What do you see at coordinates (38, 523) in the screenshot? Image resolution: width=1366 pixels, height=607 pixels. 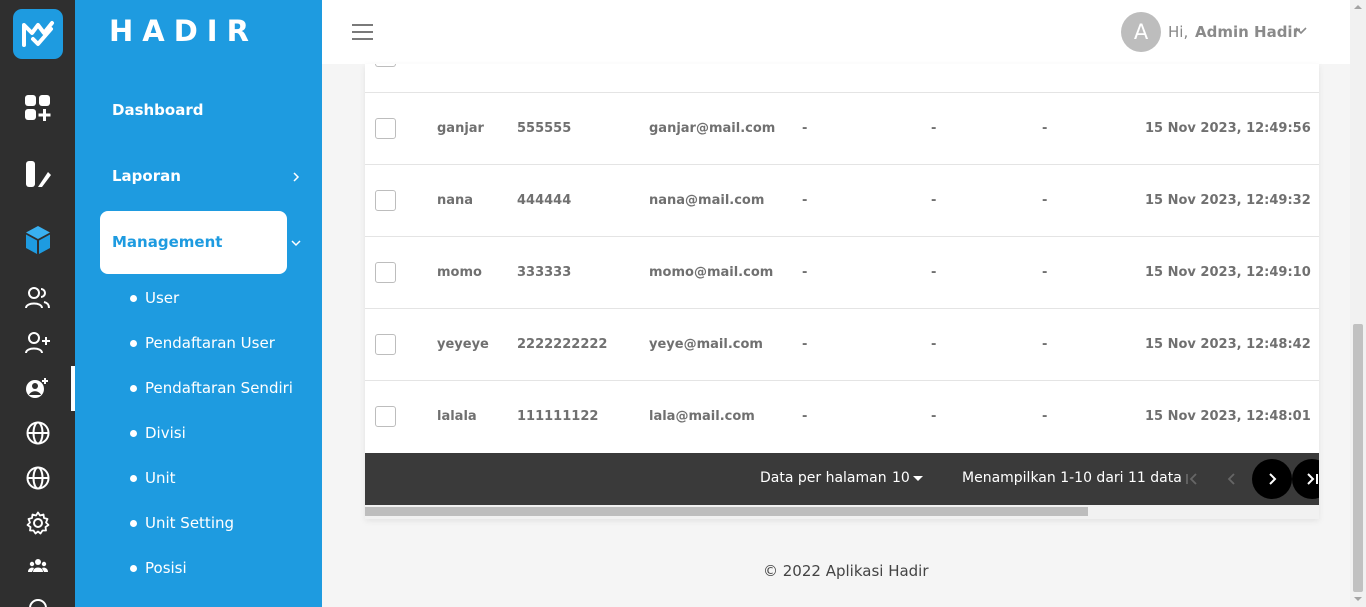 I see `gear-icon` at bounding box center [38, 523].